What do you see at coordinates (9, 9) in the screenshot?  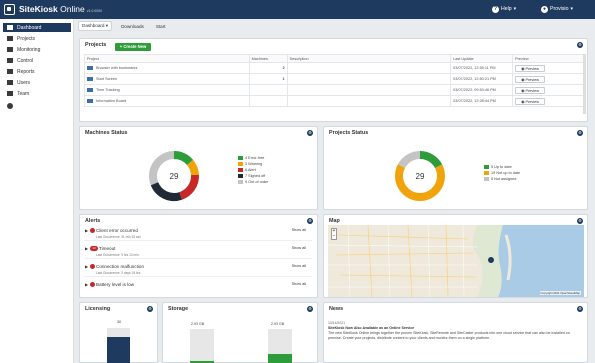 I see `sitekiosk-logo-icon` at bounding box center [9, 9].